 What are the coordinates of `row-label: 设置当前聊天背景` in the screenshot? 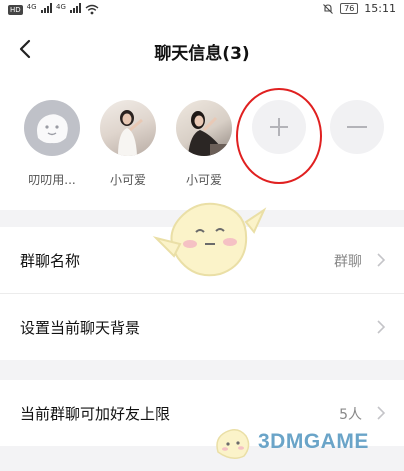 It's located at (80, 328).